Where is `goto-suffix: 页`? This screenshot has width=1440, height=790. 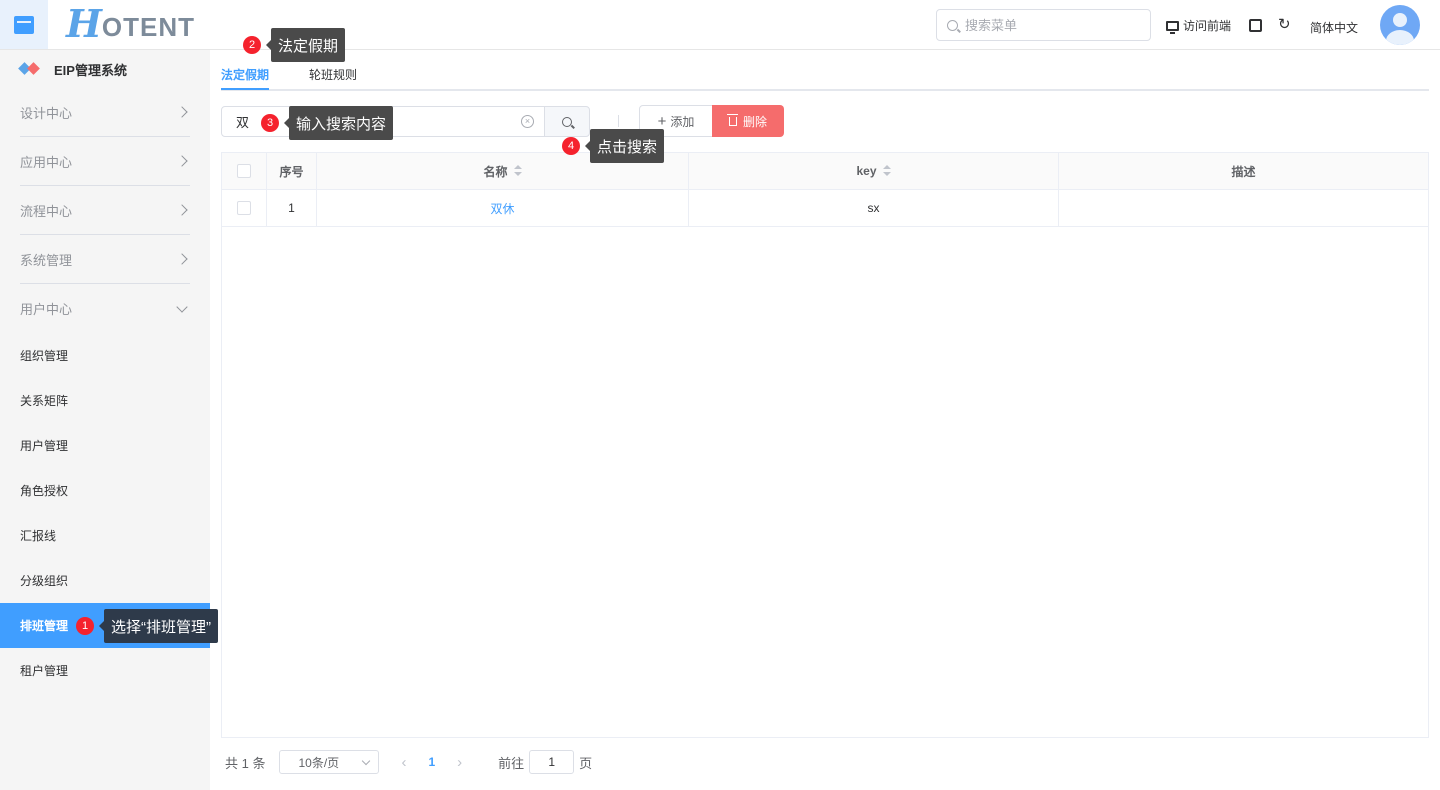 goto-suffix: 页 is located at coordinates (586, 763).